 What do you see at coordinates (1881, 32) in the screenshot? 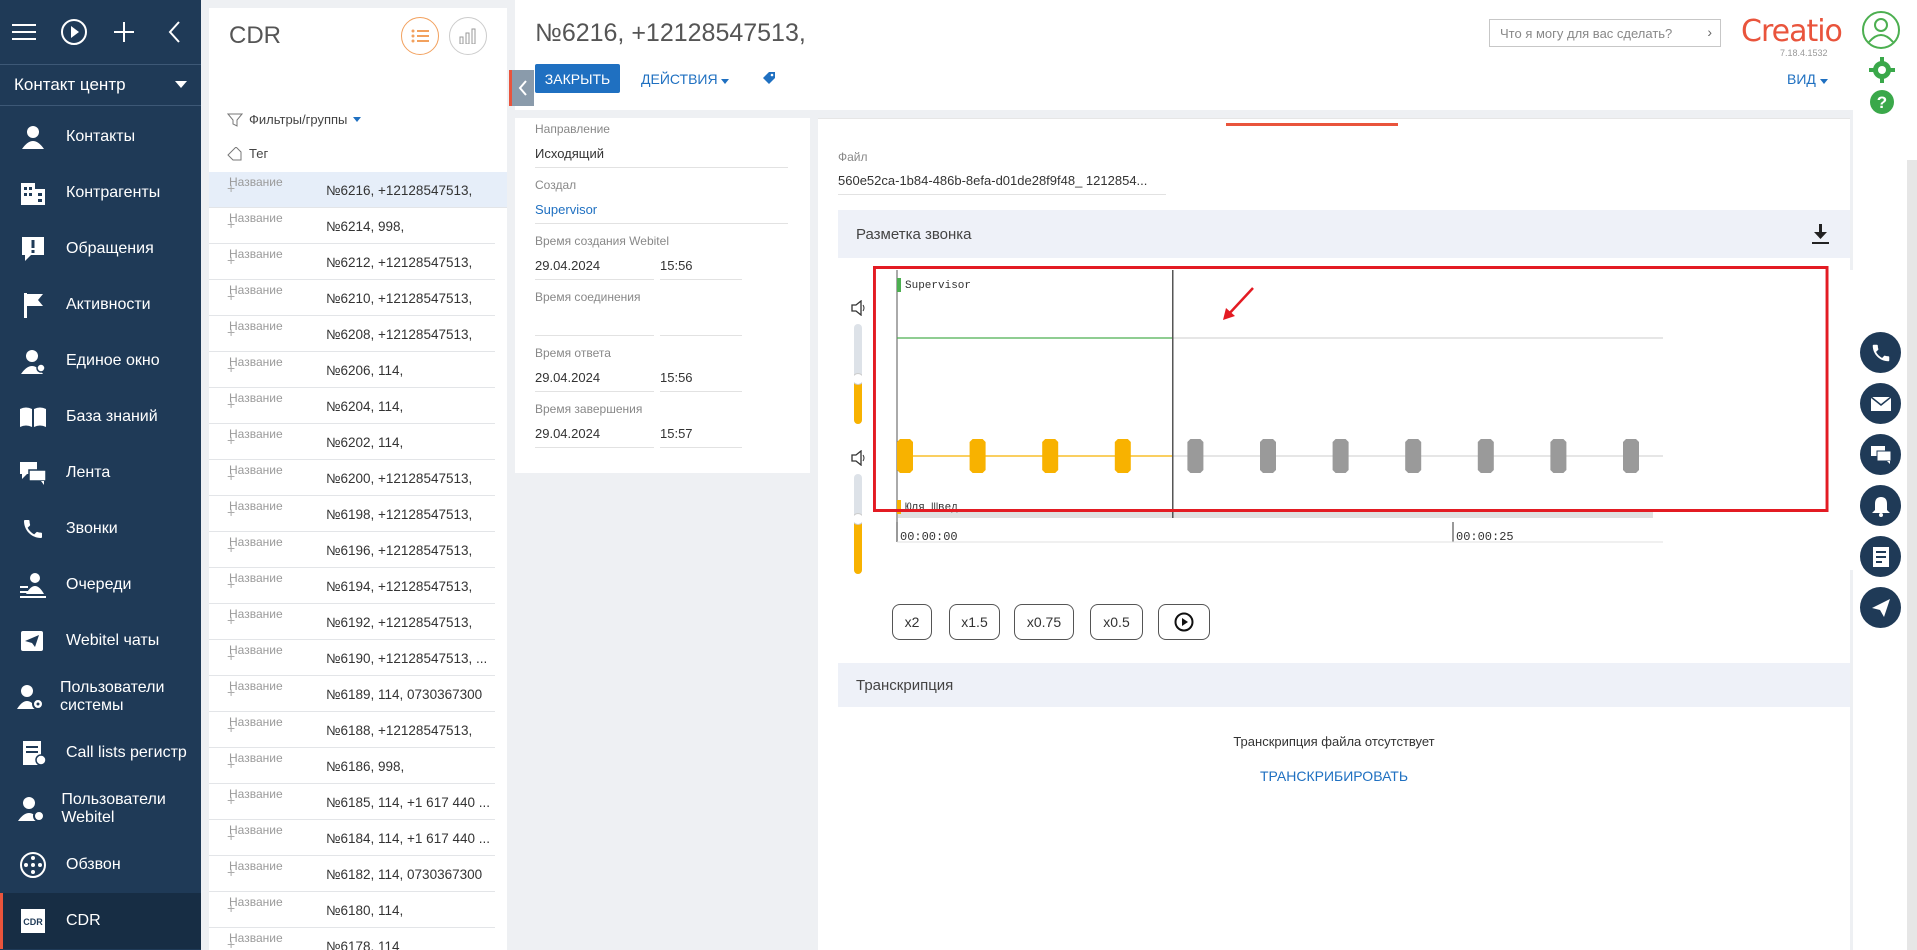
I see `profile-avatar` at bounding box center [1881, 32].